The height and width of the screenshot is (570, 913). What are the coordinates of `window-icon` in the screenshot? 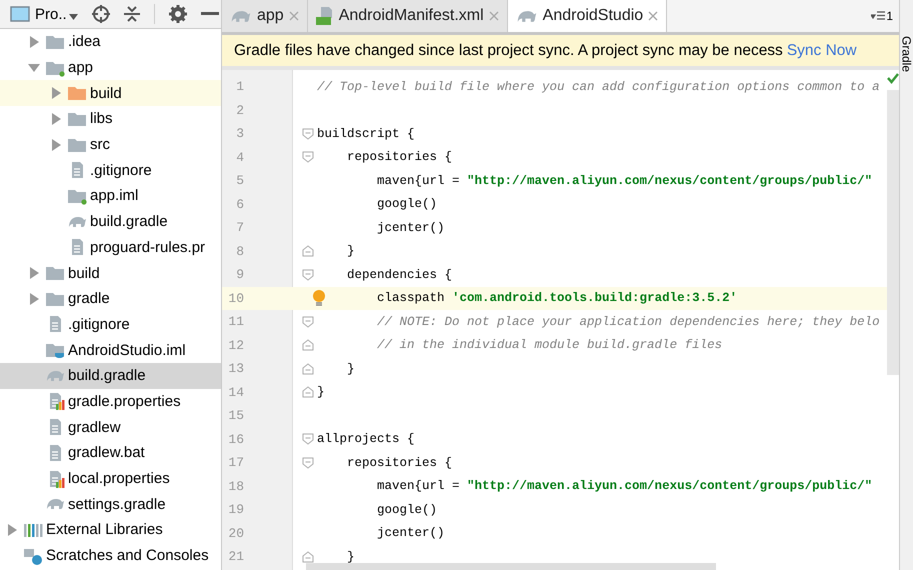 It's located at (20, 14).